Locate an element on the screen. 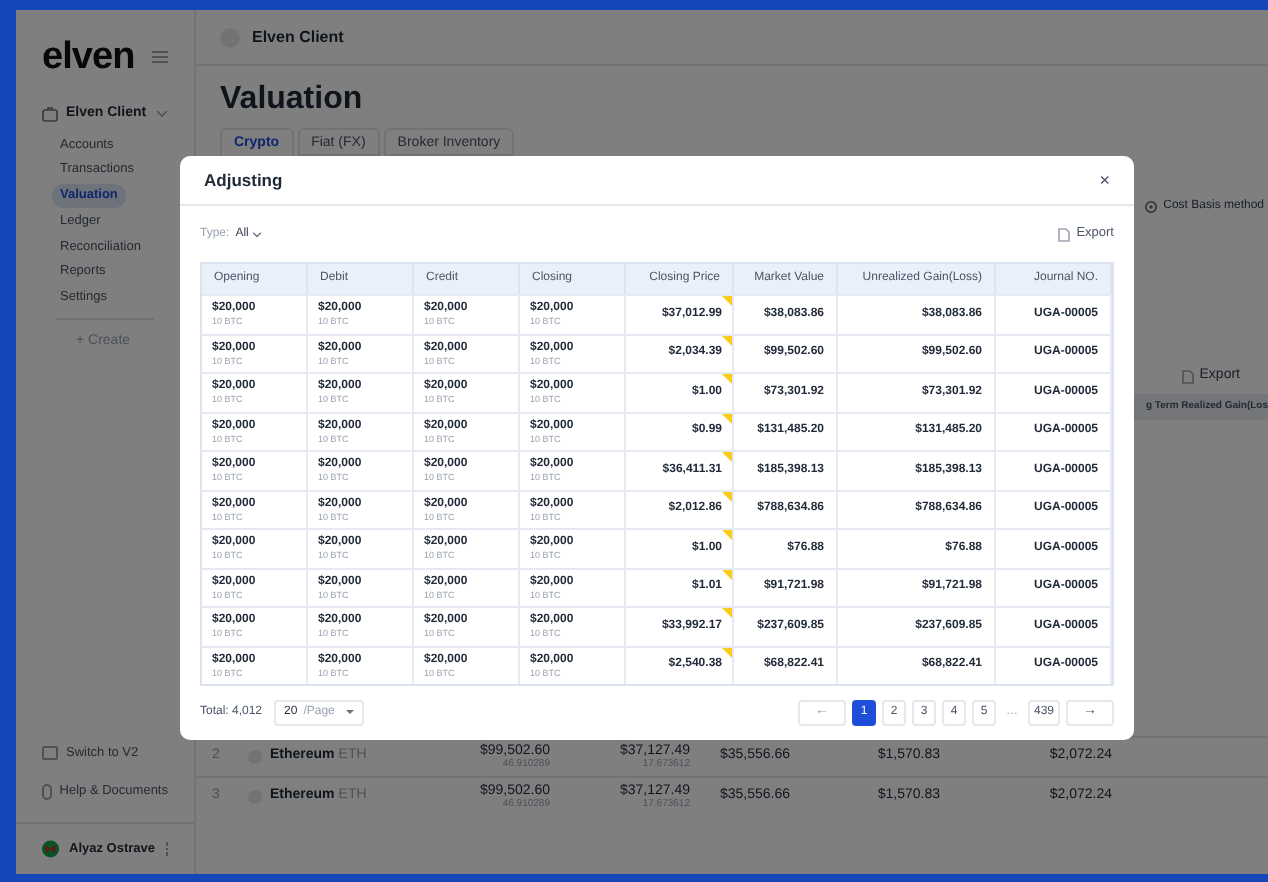 The height and width of the screenshot is (882, 1268). switch-icon is located at coordinates (50, 752).